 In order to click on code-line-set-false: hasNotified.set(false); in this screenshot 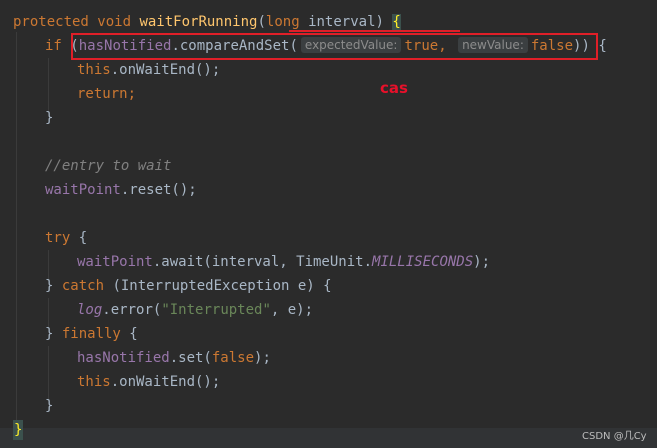, I will do `click(174, 358)`.